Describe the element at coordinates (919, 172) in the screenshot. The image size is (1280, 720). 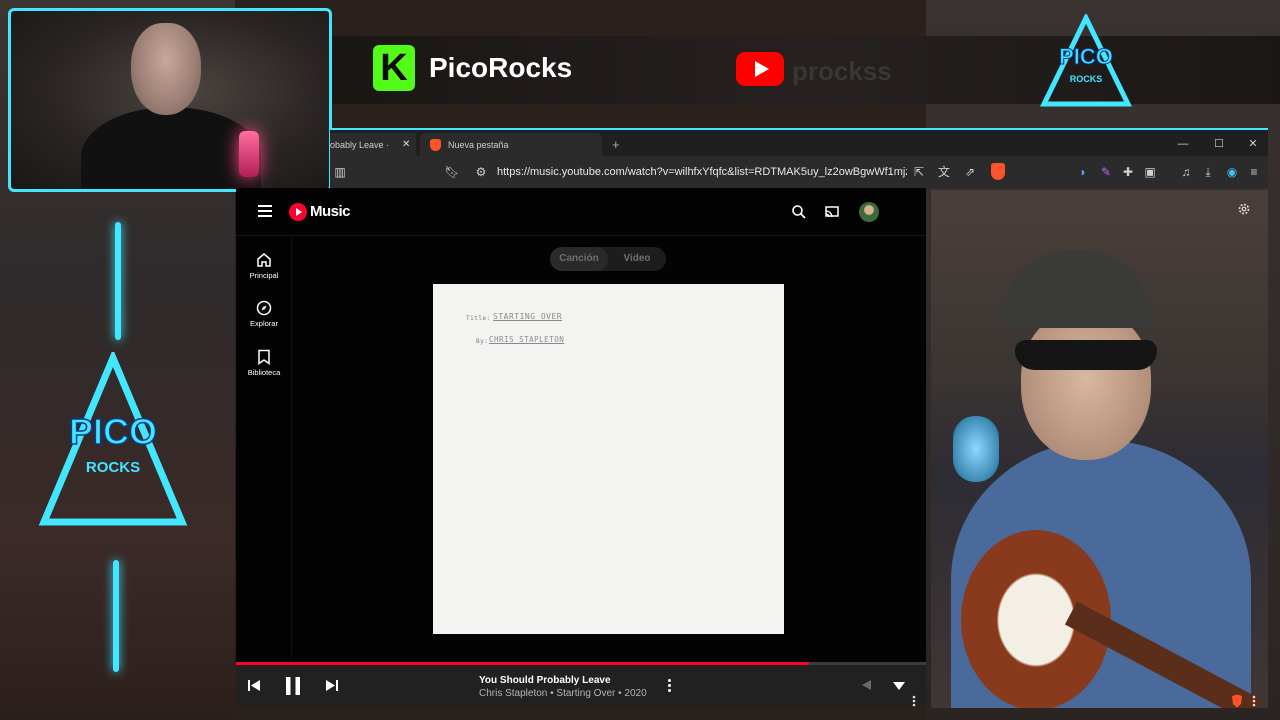
I see `open-external-icon: ⇱` at that location.